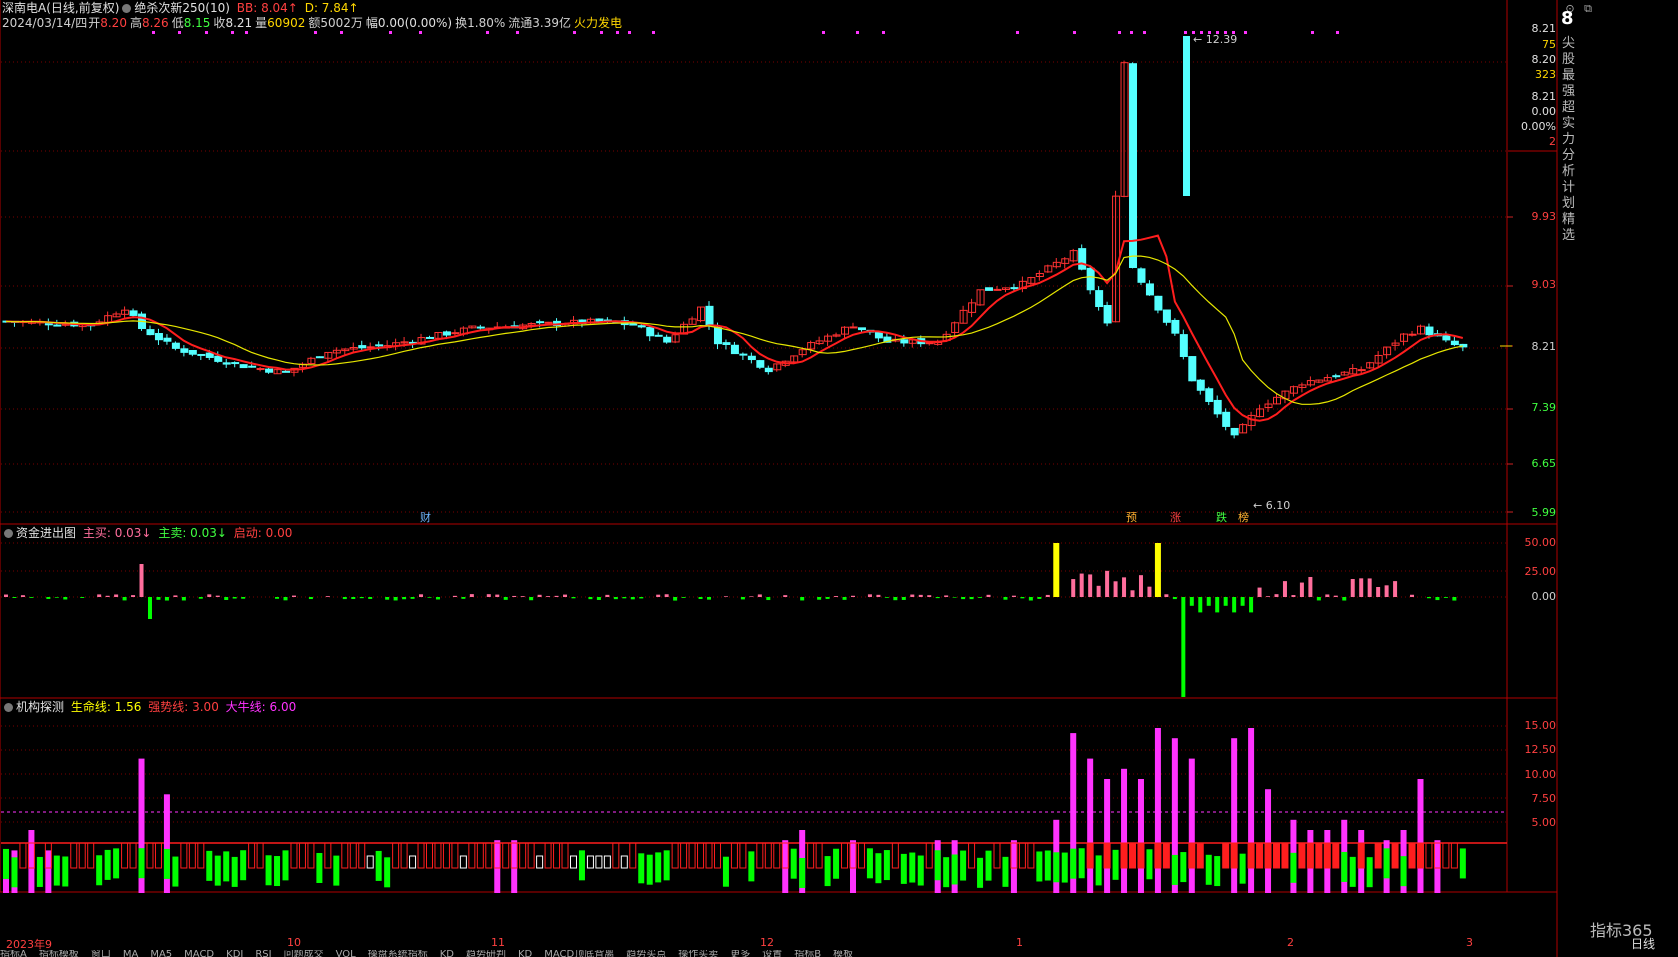 Image resolution: width=1678 pixels, height=957 pixels. Describe the element at coordinates (843, 953) in the screenshot. I see `bottom-tab: 模板` at that location.